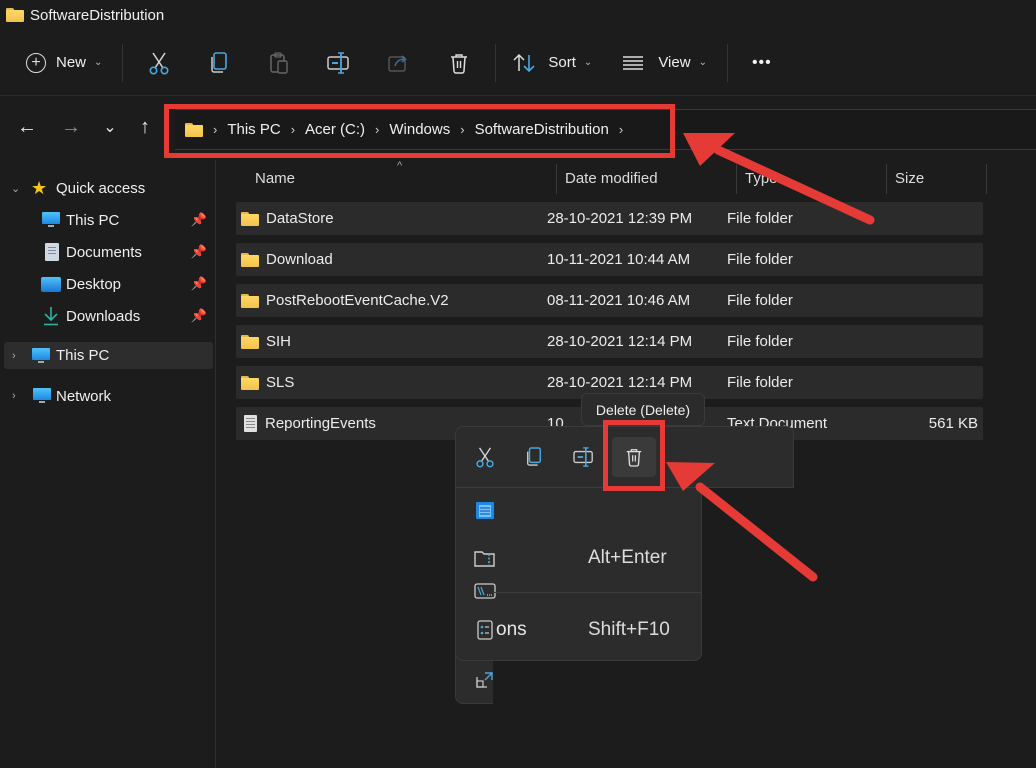 This screenshot has width=1036, height=768. Describe the element at coordinates (578, 591) in the screenshot. I see `context-menu-item-terminal` at that location.